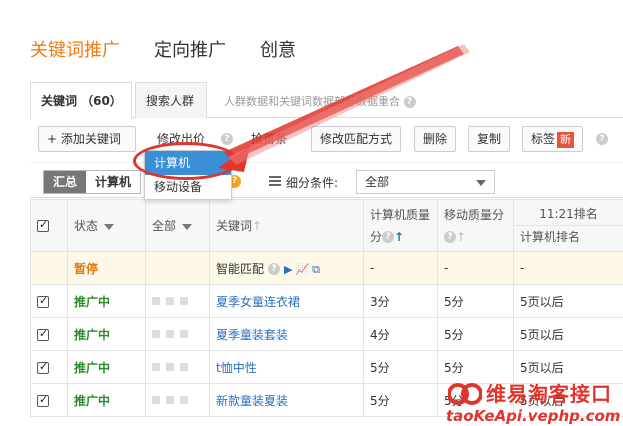 The width and height of the screenshot is (623, 426). Describe the element at coordinates (177, 225) in the screenshot. I see `header-all: 全部` at that location.